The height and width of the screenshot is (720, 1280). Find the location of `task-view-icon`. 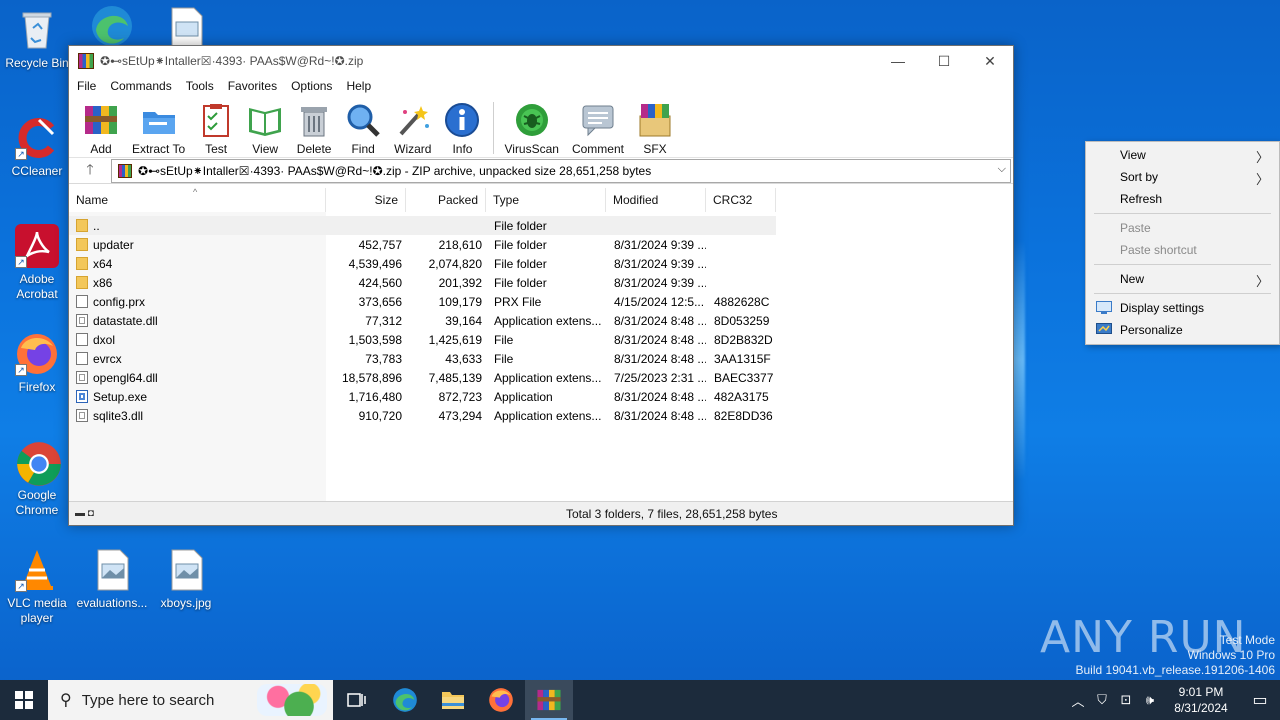

task-view-icon is located at coordinates (356, 700).